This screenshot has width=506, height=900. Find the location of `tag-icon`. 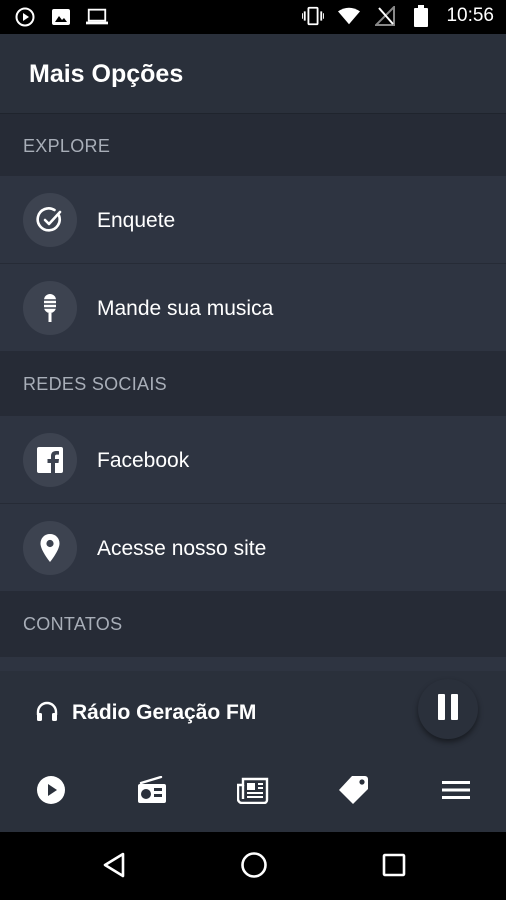

tag-icon is located at coordinates (354, 792).